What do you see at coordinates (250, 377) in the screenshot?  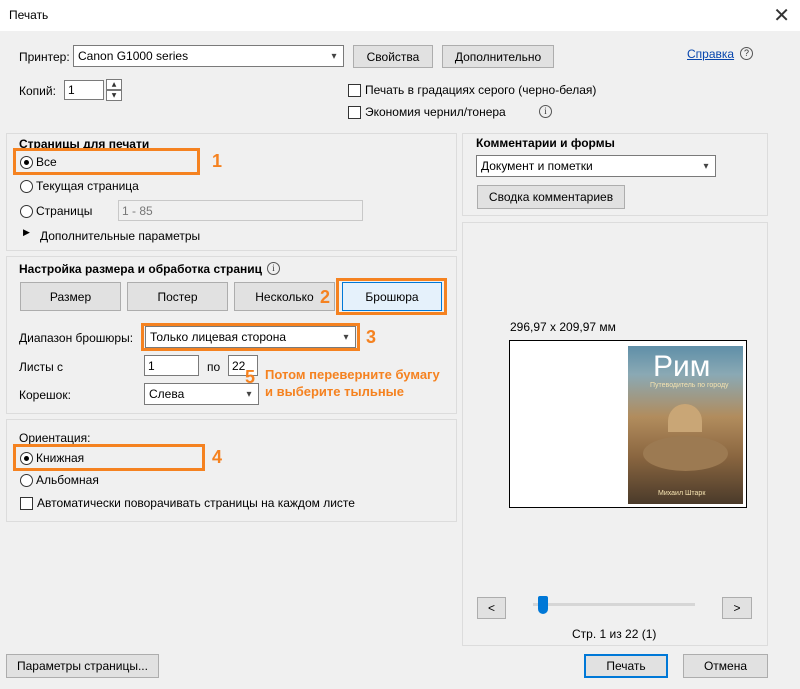 I see `annotation-number-5: 5` at bounding box center [250, 377].